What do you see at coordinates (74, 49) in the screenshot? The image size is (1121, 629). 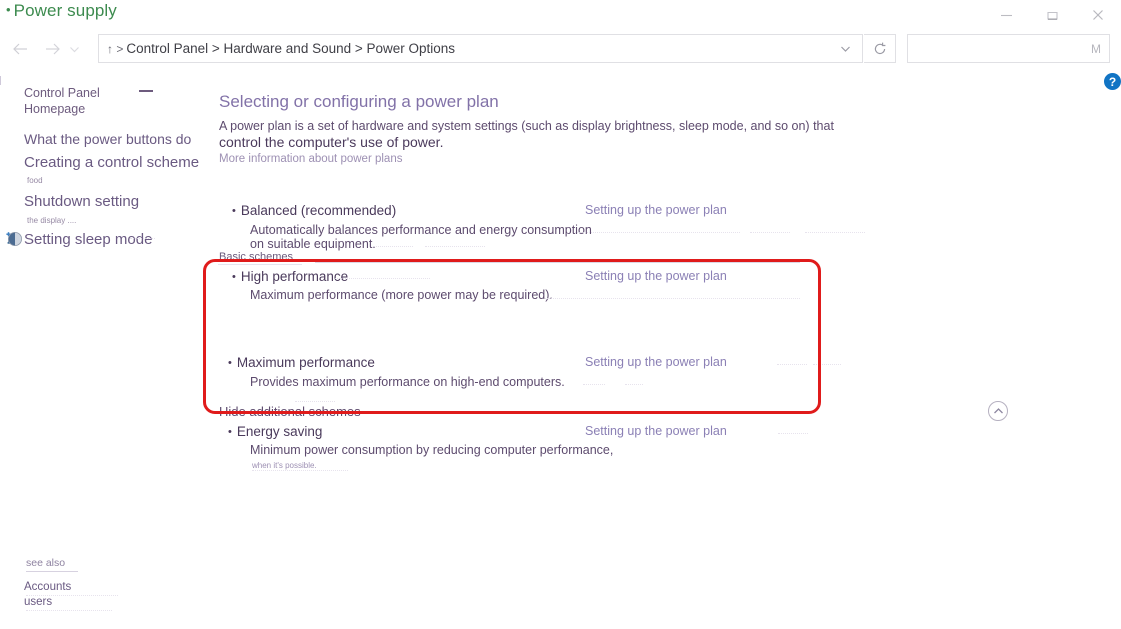 I see `recent-locations-chevron-icon` at bounding box center [74, 49].